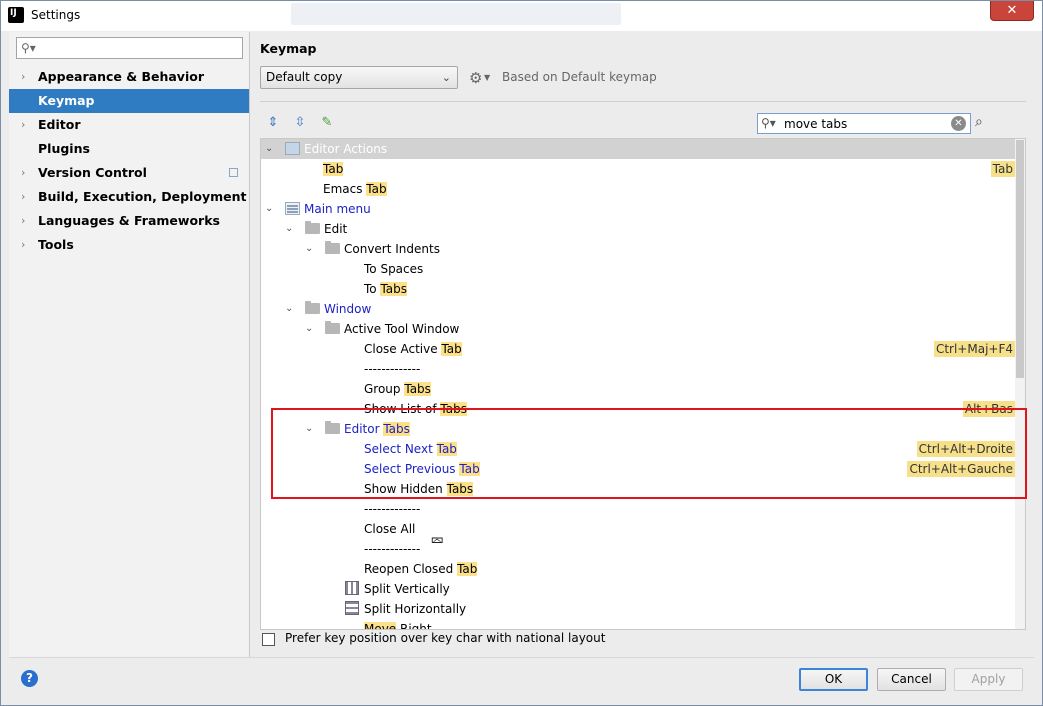 Image resolution: width=1043 pixels, height=706 pixels. What do you see at coordinates (638, 624) in the screenshot?
I see `tree-row: Move Right` at bounding box center [638, 624].